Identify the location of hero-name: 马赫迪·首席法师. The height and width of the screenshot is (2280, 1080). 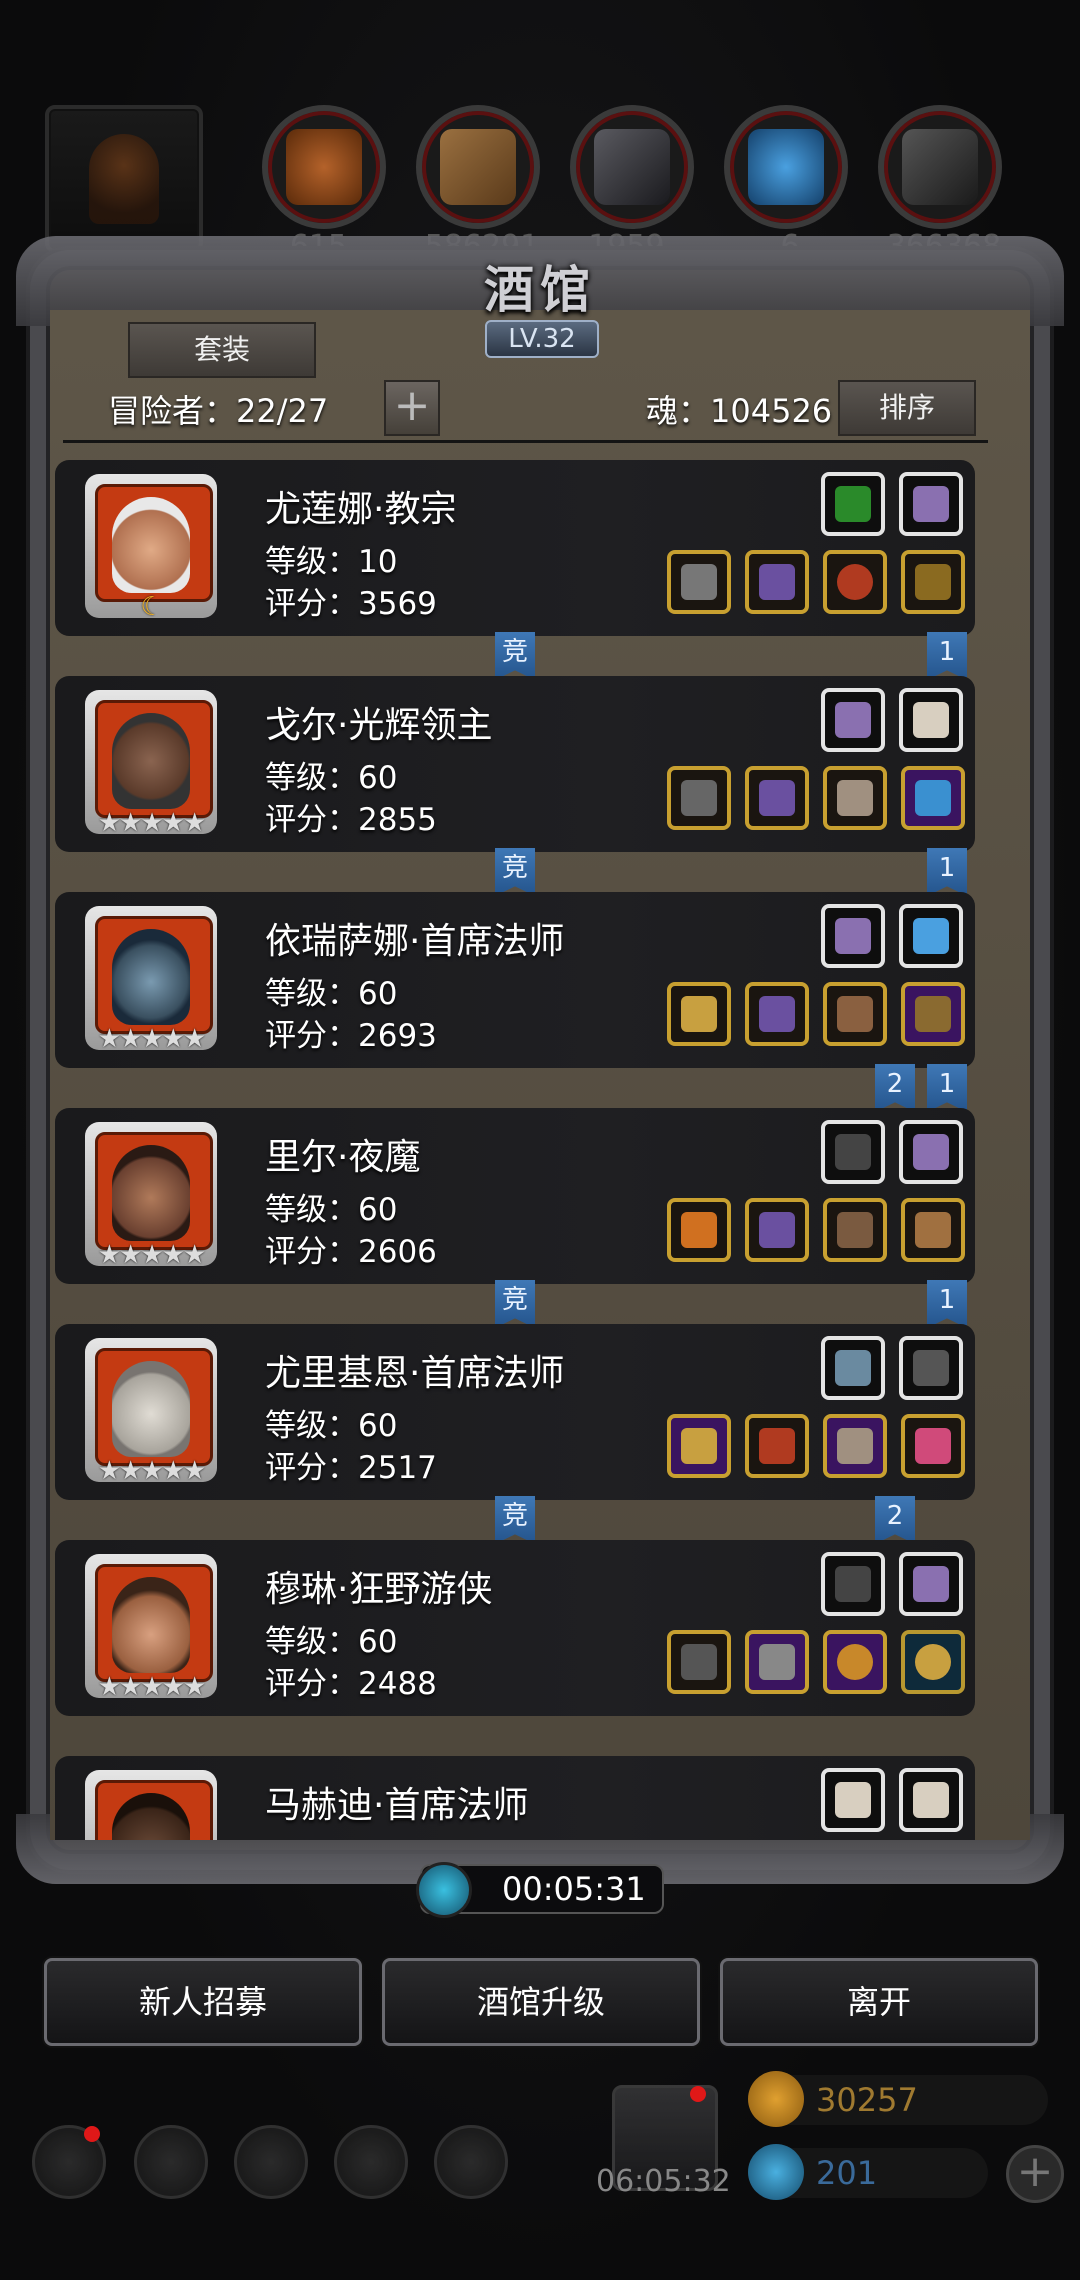
(397, 1805).